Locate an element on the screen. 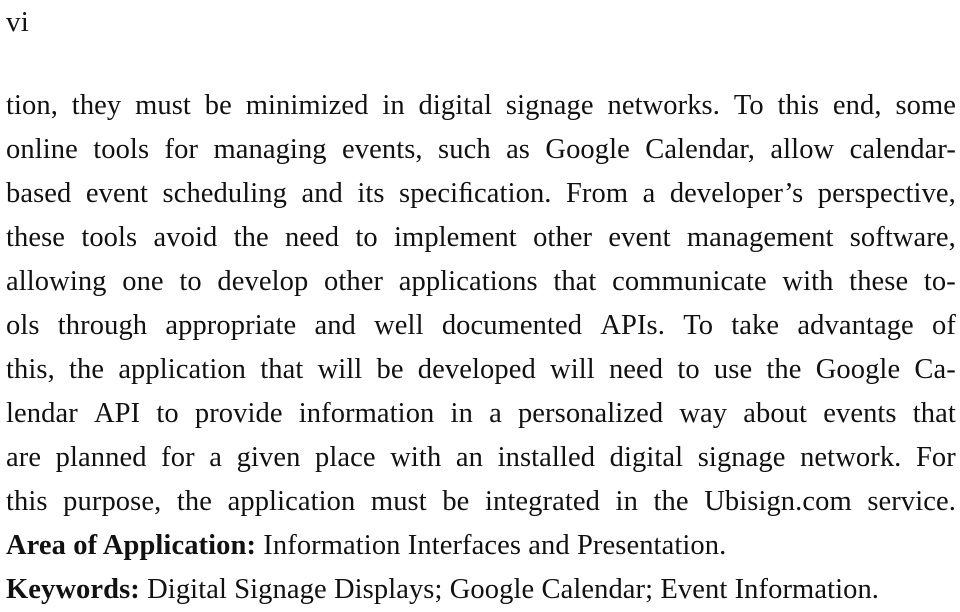  word: about is located at coordinates (775, 413).